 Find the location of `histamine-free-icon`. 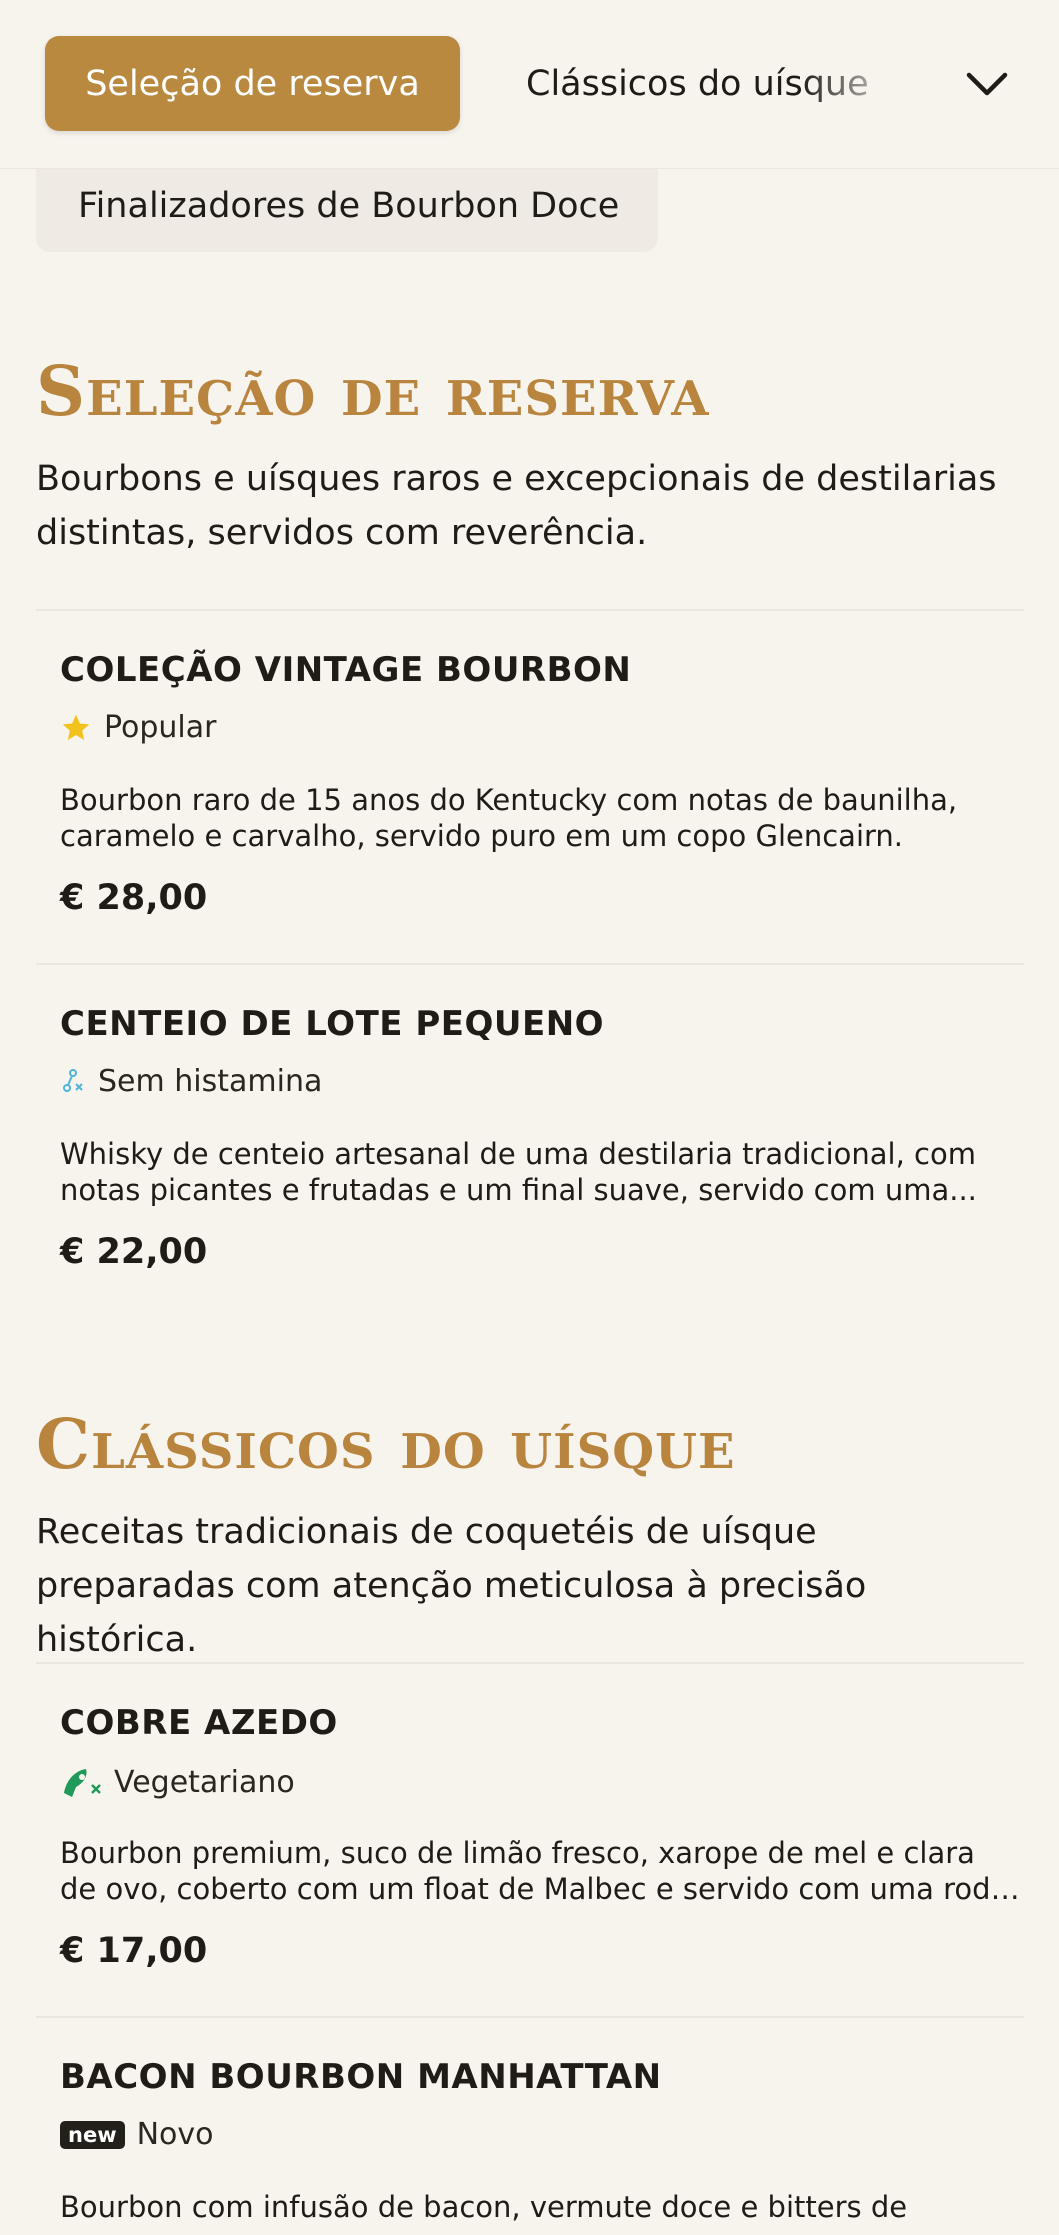

histamine-free-icon is located at coordinates (73, 1082).